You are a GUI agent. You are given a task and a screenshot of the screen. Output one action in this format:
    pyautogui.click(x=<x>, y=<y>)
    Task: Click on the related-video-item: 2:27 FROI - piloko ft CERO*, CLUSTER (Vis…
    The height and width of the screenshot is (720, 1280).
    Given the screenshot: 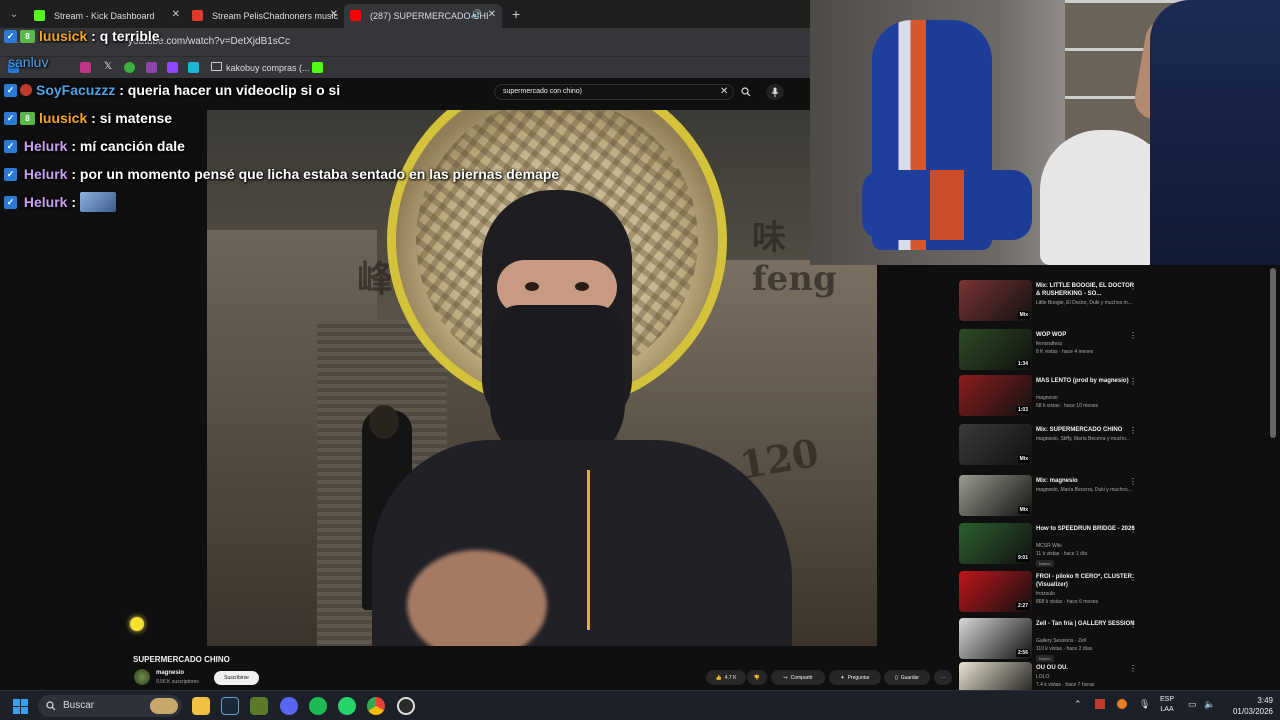 What is the action you would take?
    pyautogui.click(x=1117, y=594)
    